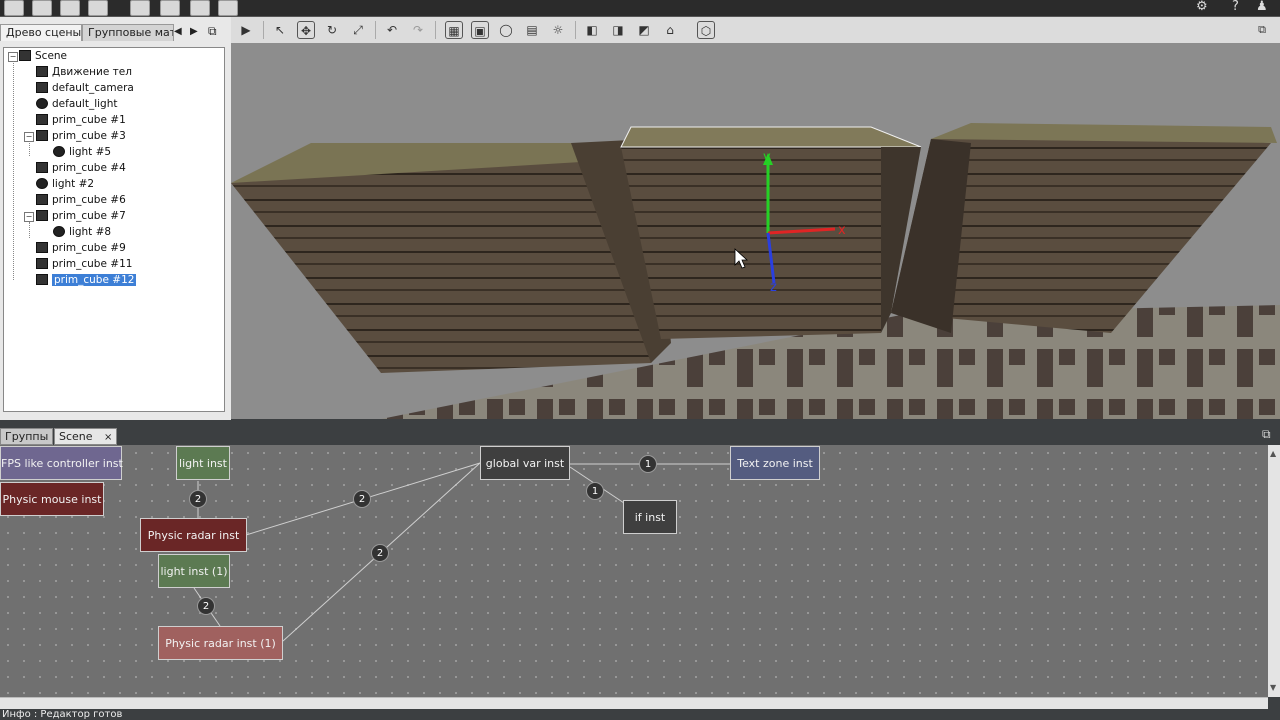 This screenshot has height=720, width=1280. Describe the element at coordinates (506, 30) in the screenshot. I see `sphere-icon: ◯` at that location.